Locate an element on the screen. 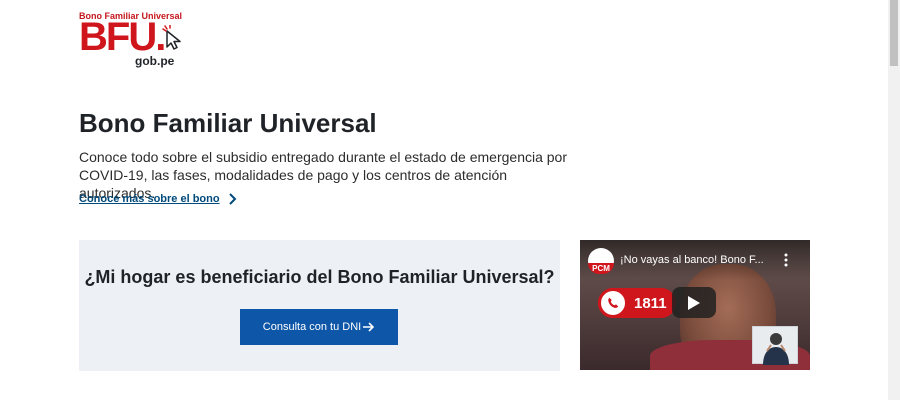 The height and width of the screenshot is (400, 900). scrollbar-thumb is located at coordinates (894, 33).